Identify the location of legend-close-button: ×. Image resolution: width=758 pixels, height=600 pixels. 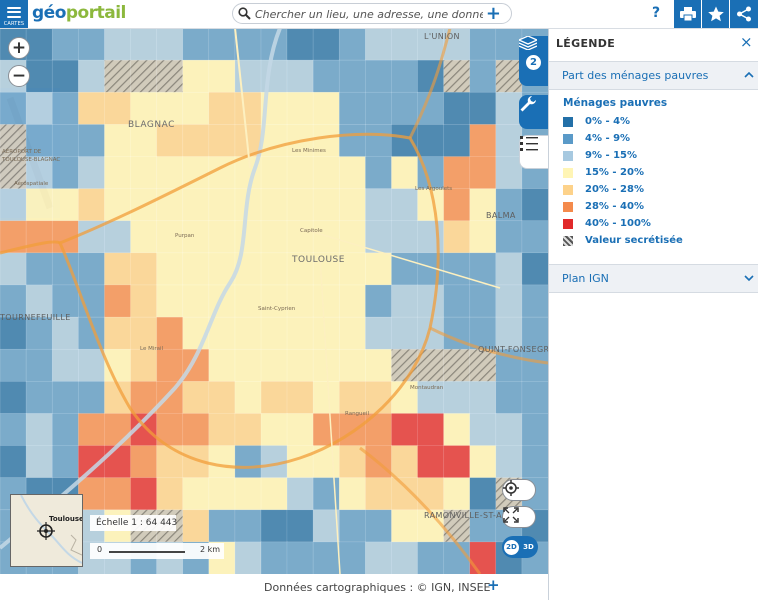
(746, 42).